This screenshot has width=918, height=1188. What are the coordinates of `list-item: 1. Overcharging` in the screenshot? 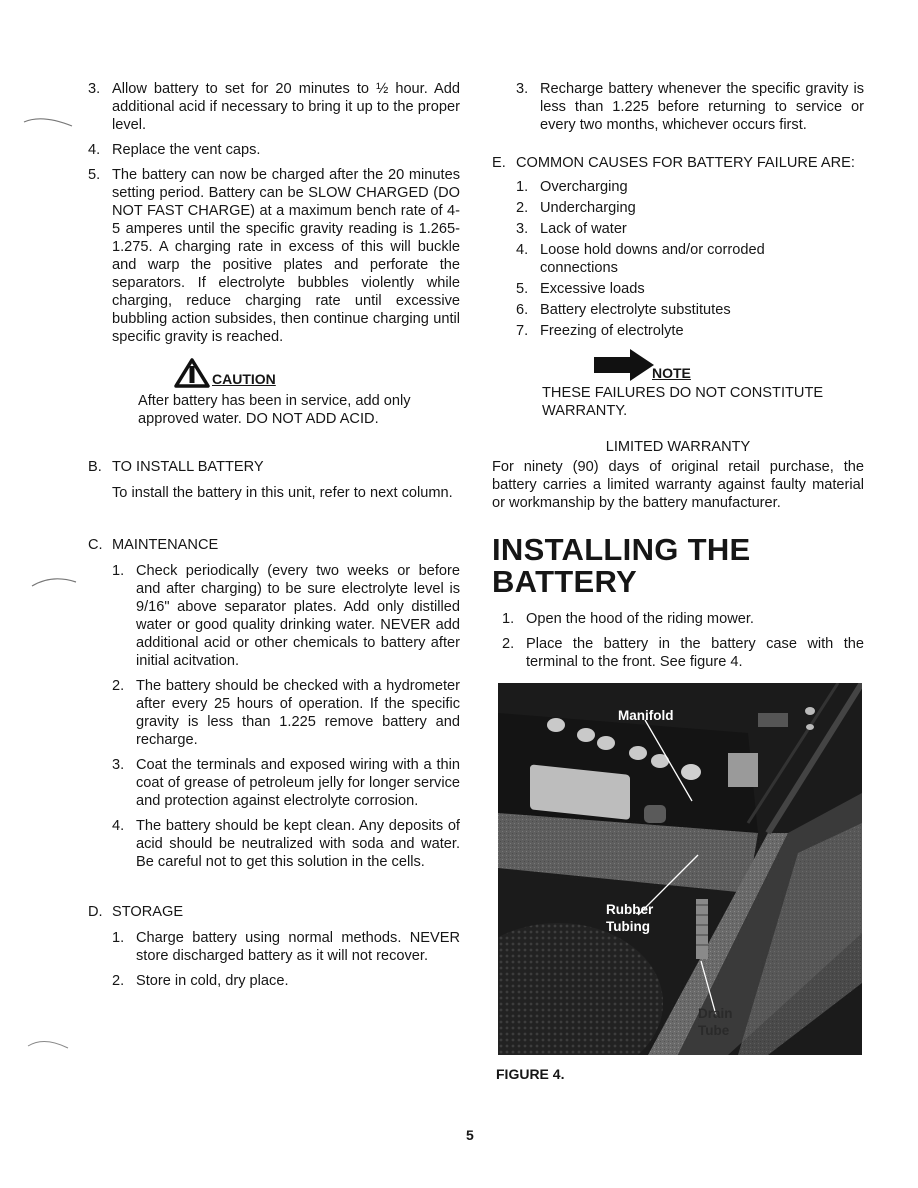 It's located at (572, 187).